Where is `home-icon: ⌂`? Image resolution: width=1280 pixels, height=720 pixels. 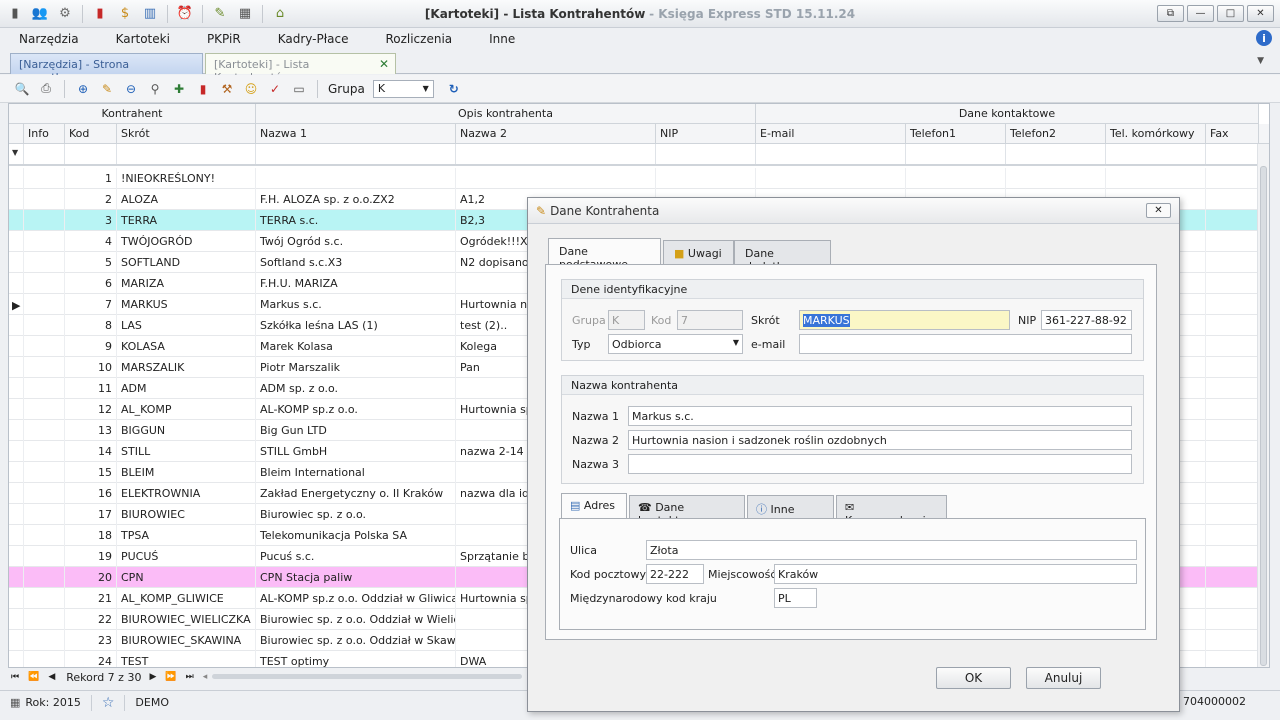
home-icon: ⌂ is located at coordinates (280, 14).